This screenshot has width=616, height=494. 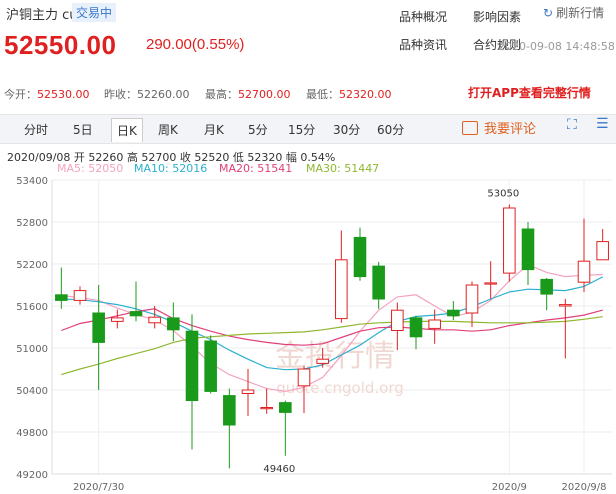 I want to click on link-news: 品种资讯, so click(x=423, y=44).